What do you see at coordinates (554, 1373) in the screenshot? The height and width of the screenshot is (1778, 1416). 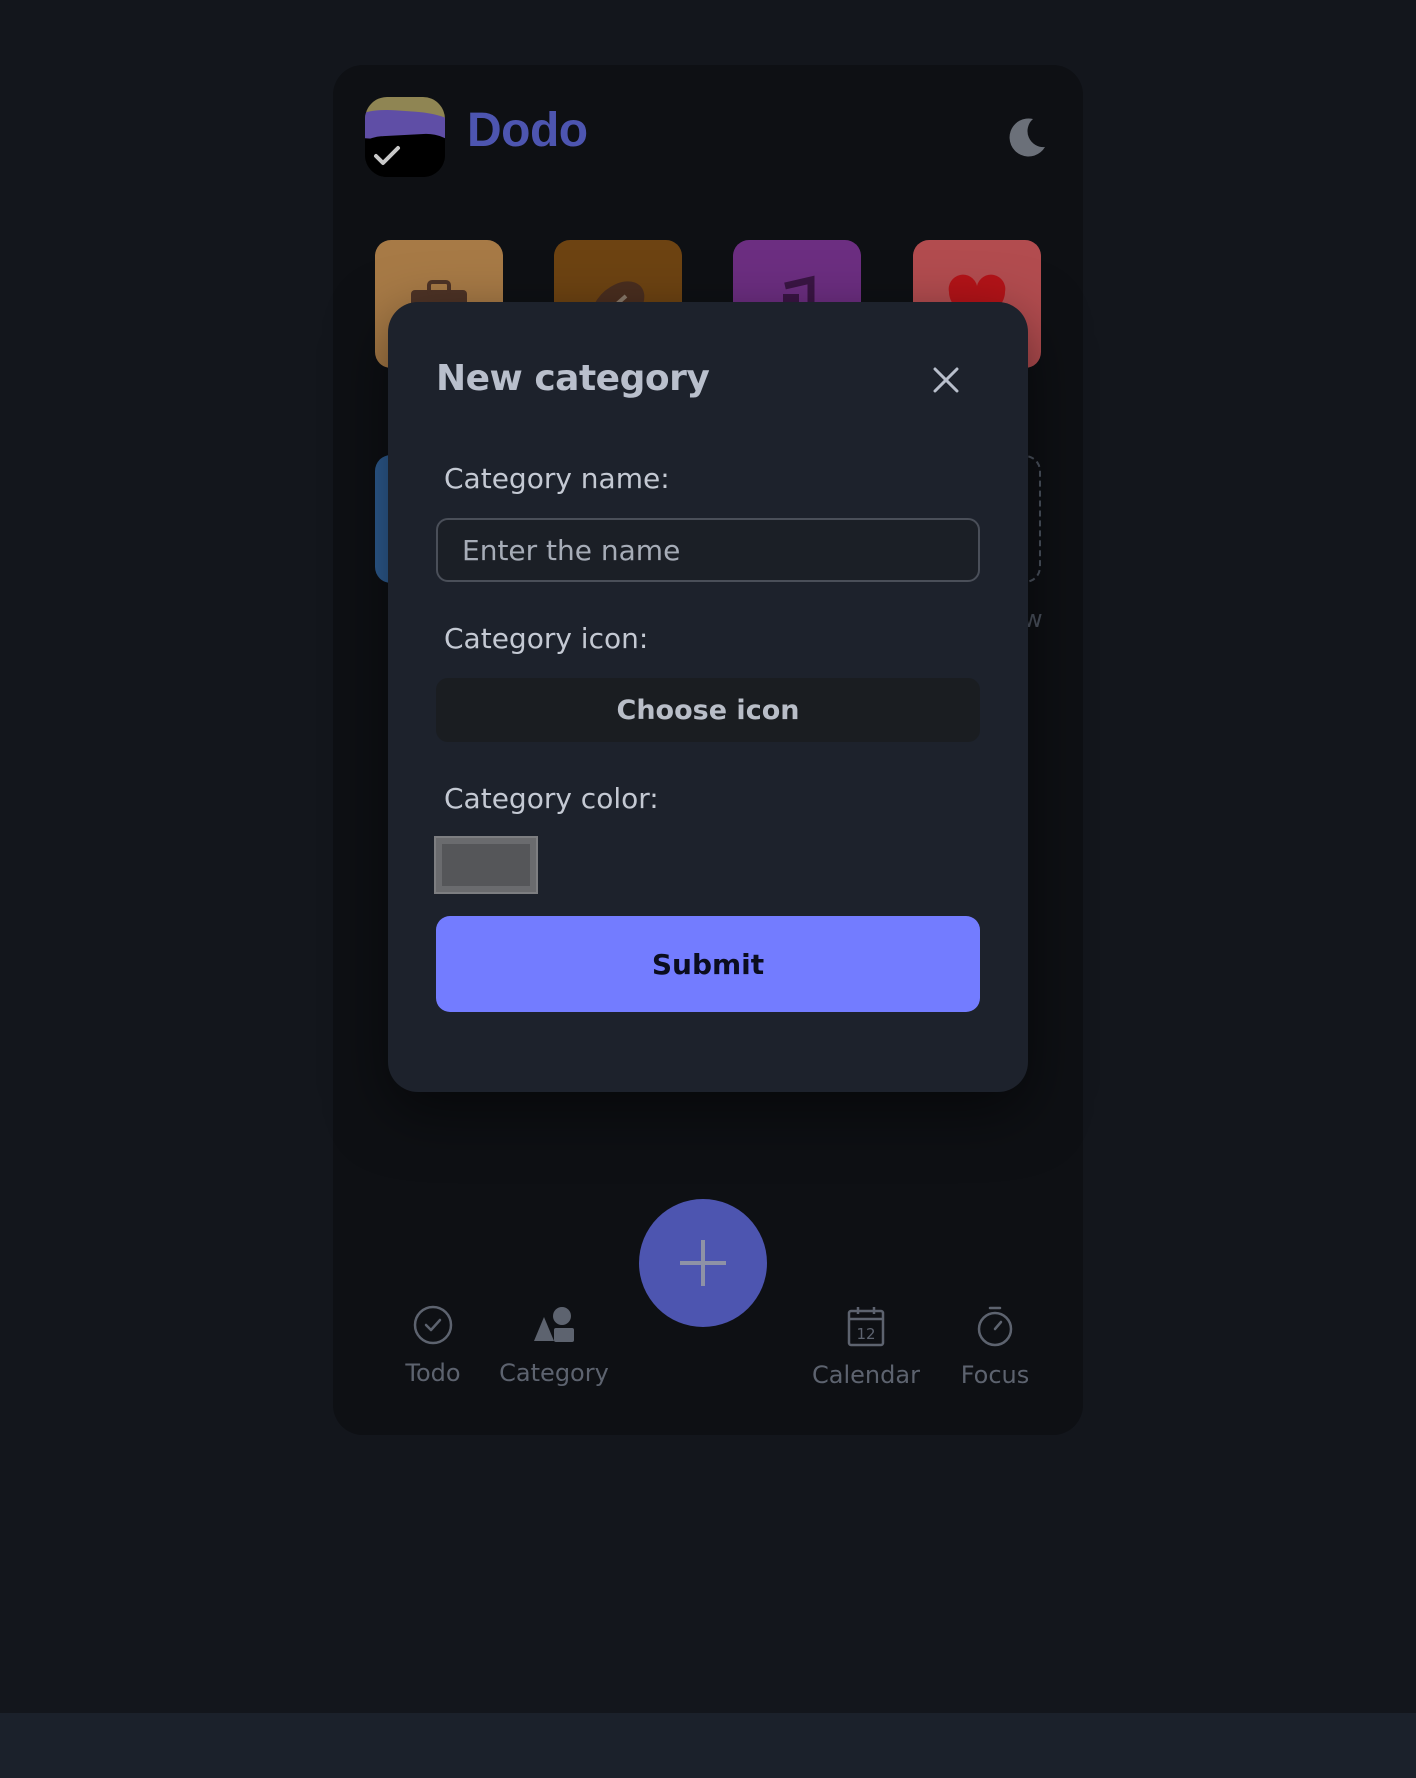 I see `nav-label-category: Category` at bounding box center [554, 1373].